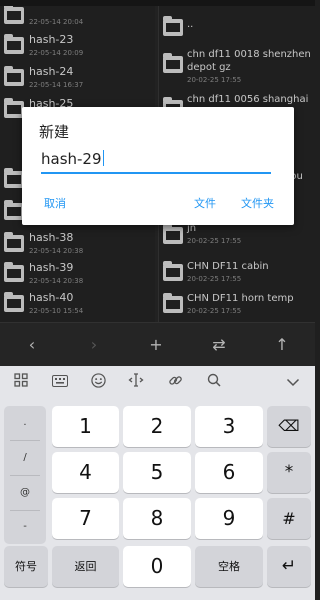 Image resolution: width=320 pixels, height=600 pixels. Describe the element at coordinates (25, 458) in the screenshot. I see `key-slash: /` at that location.